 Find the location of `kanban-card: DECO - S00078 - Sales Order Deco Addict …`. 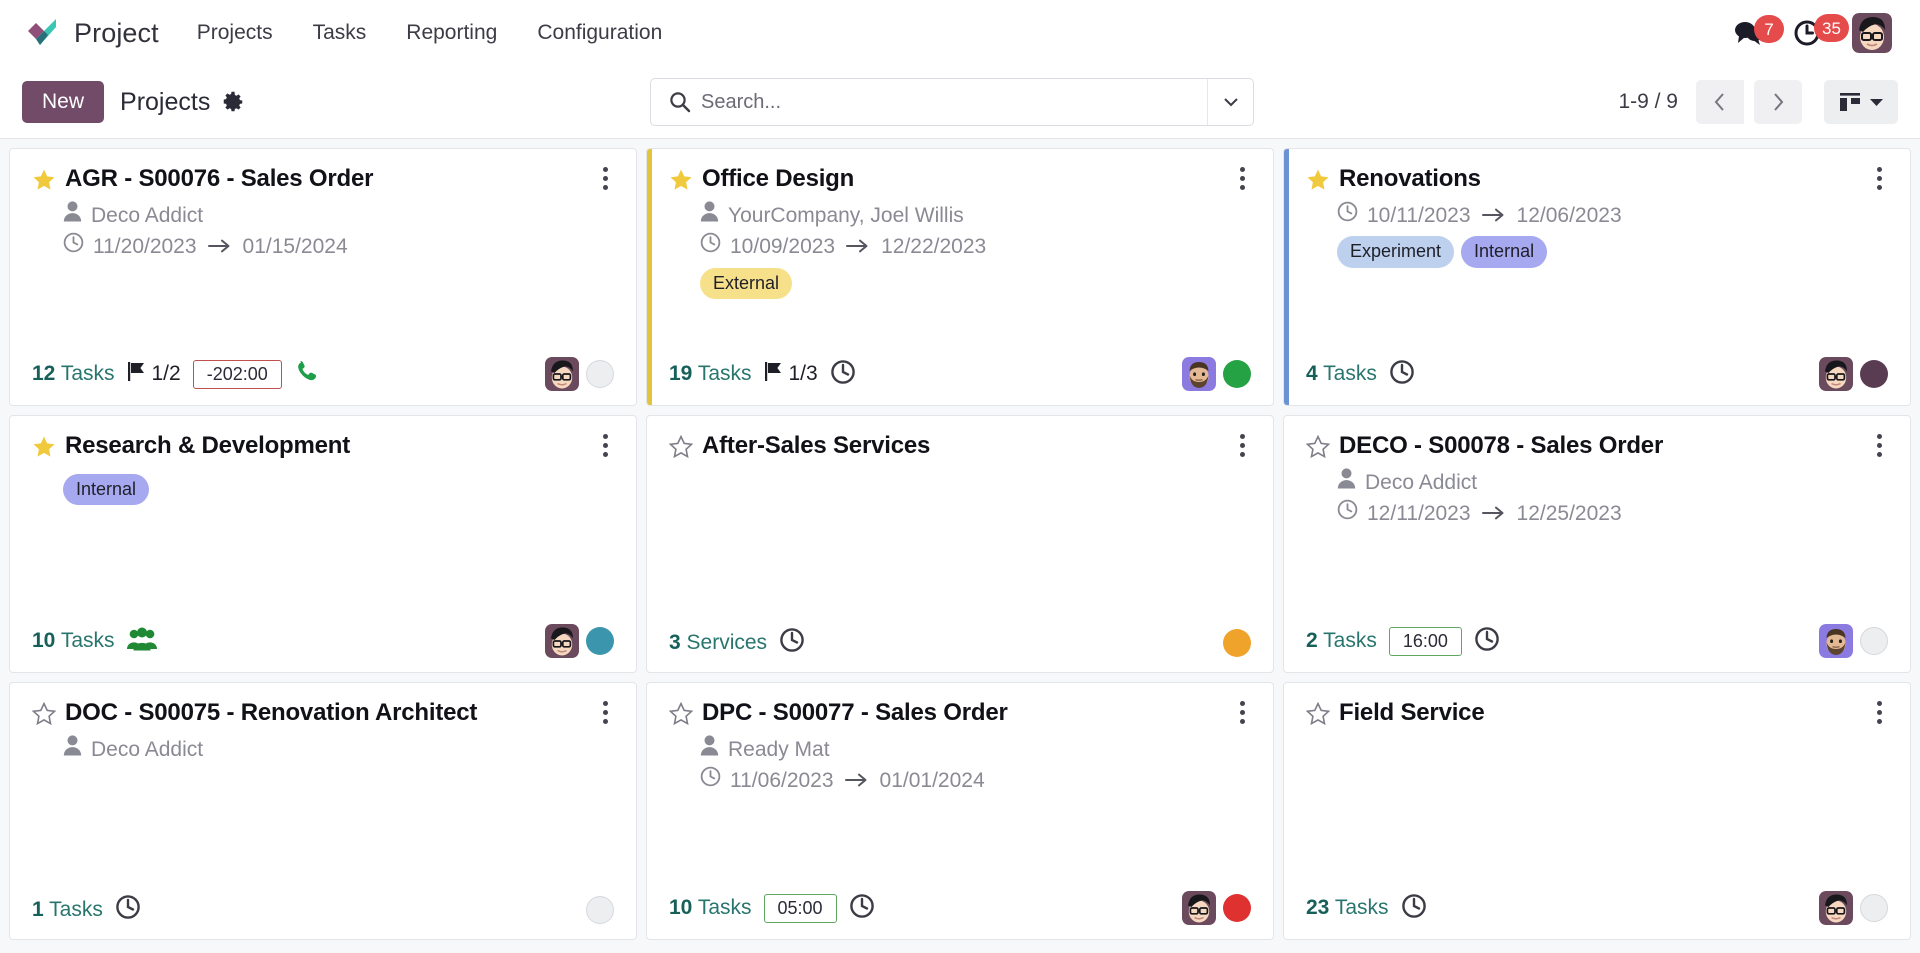

kanban-card: DECO - S00078 - Sales Order Deco Addict … is located at coordinates (1597, 544).